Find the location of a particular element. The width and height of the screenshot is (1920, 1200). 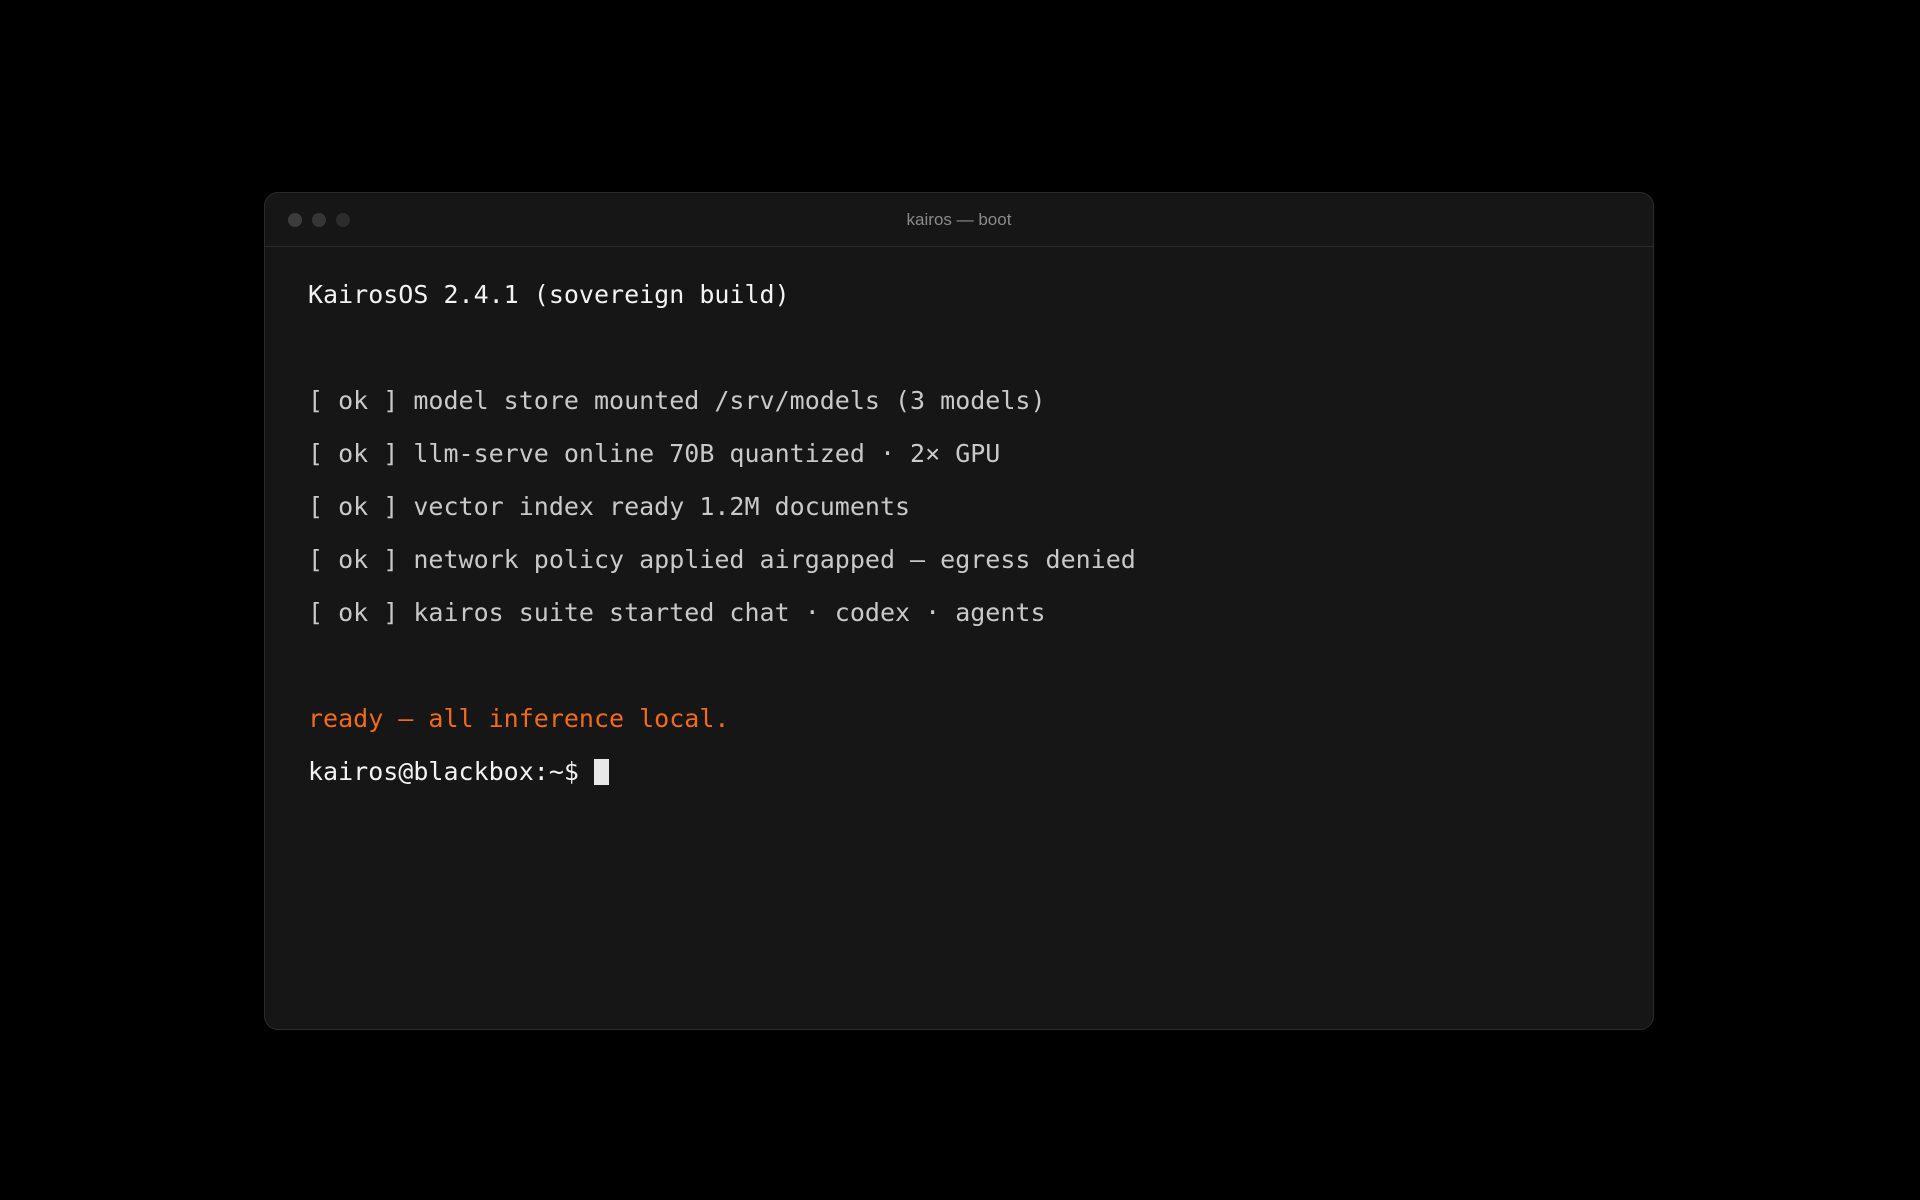

ready-message: ready — all inference local. is located at coordinates (519, 718).